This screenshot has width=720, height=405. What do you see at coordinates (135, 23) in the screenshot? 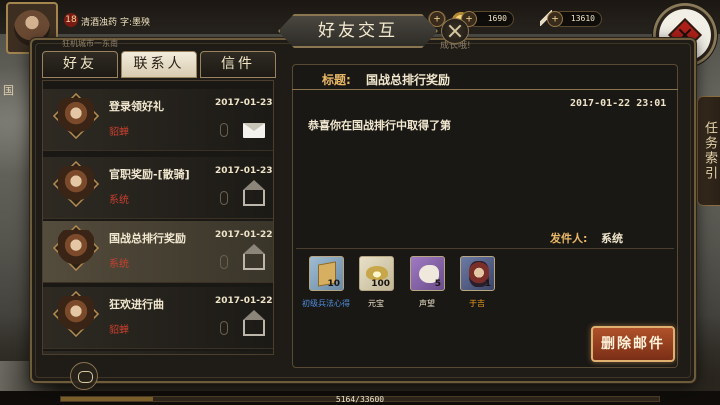
I see `player-courtesy-name: 字:墨殃` at bounding box center [135, 23].